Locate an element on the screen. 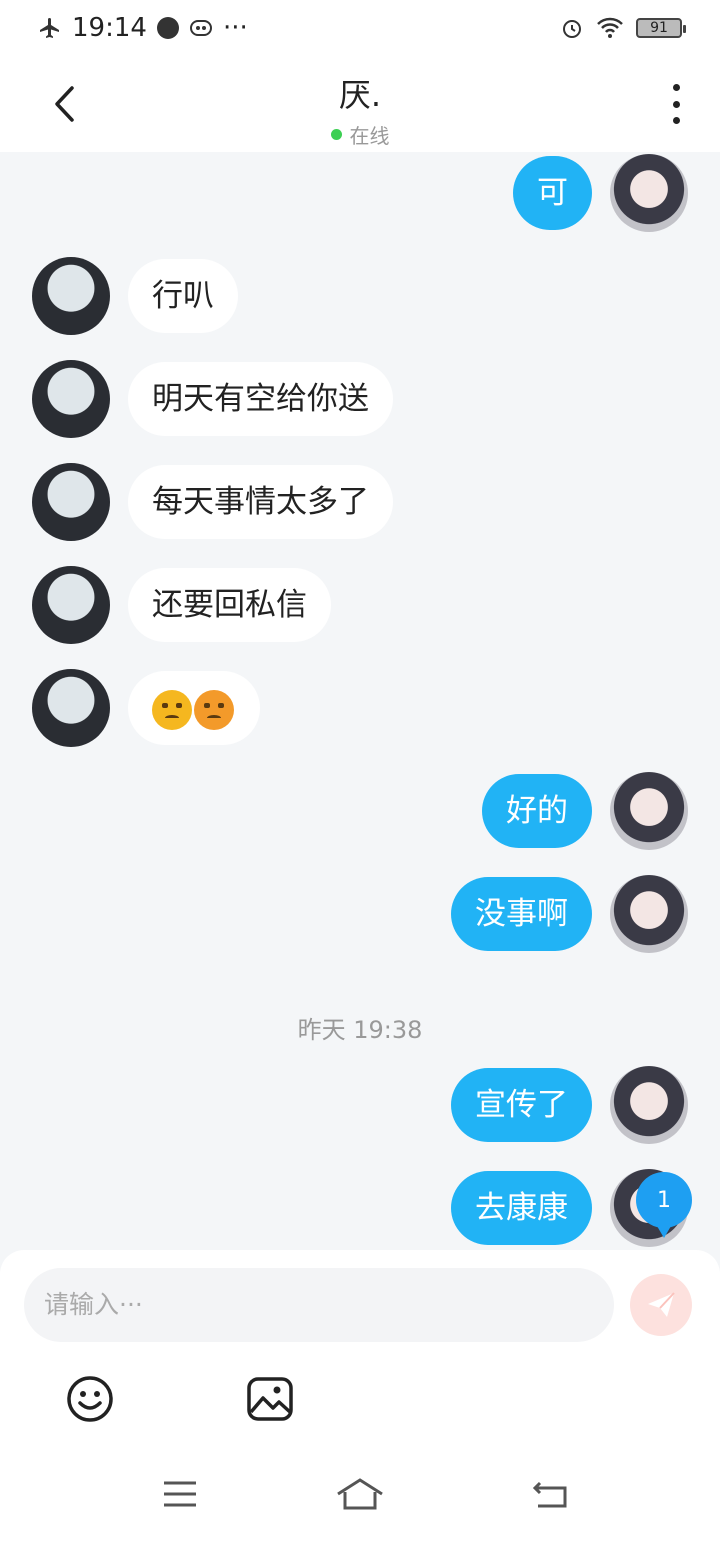  emoji-button is located at coordinates (90, 1399).